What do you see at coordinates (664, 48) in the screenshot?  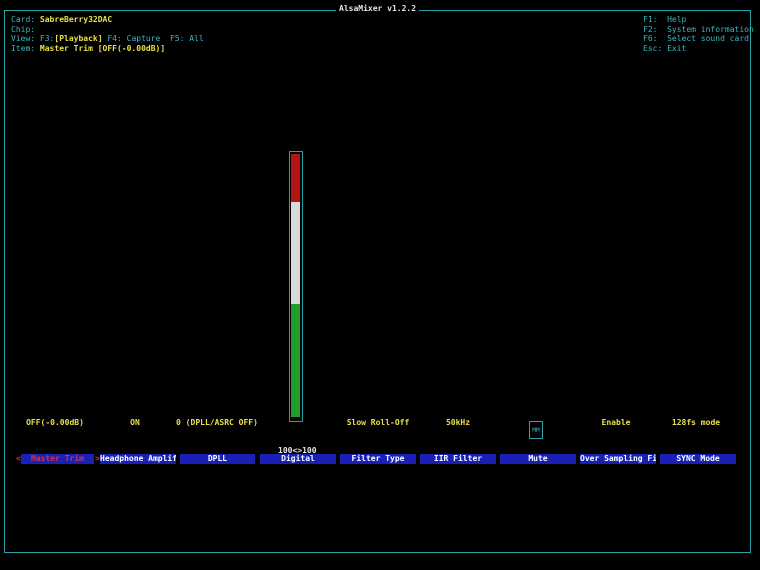 I see `help-esc: Esc: Exit` at bounding box center [664, 48].